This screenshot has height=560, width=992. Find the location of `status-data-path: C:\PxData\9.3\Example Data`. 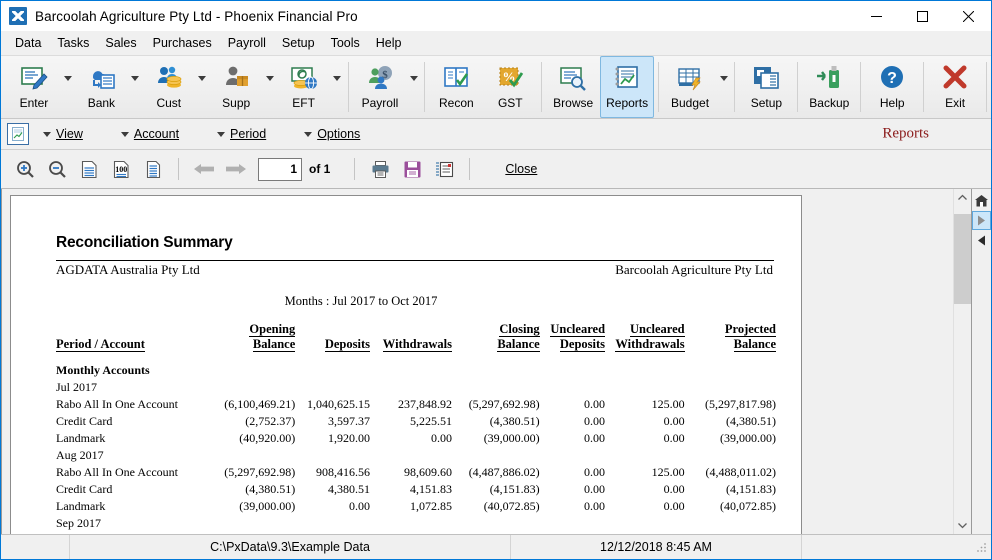

status-data-path: C:\PxData\9.3\Example Data is located at coordinates (290, 547).